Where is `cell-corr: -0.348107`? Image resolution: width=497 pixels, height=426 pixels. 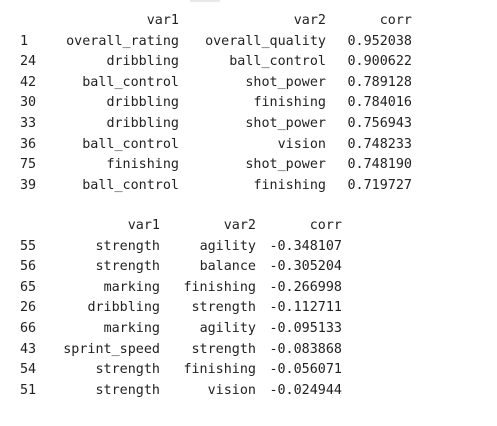
cell-corr: -0.348107 is located at coordinates (305, 246).